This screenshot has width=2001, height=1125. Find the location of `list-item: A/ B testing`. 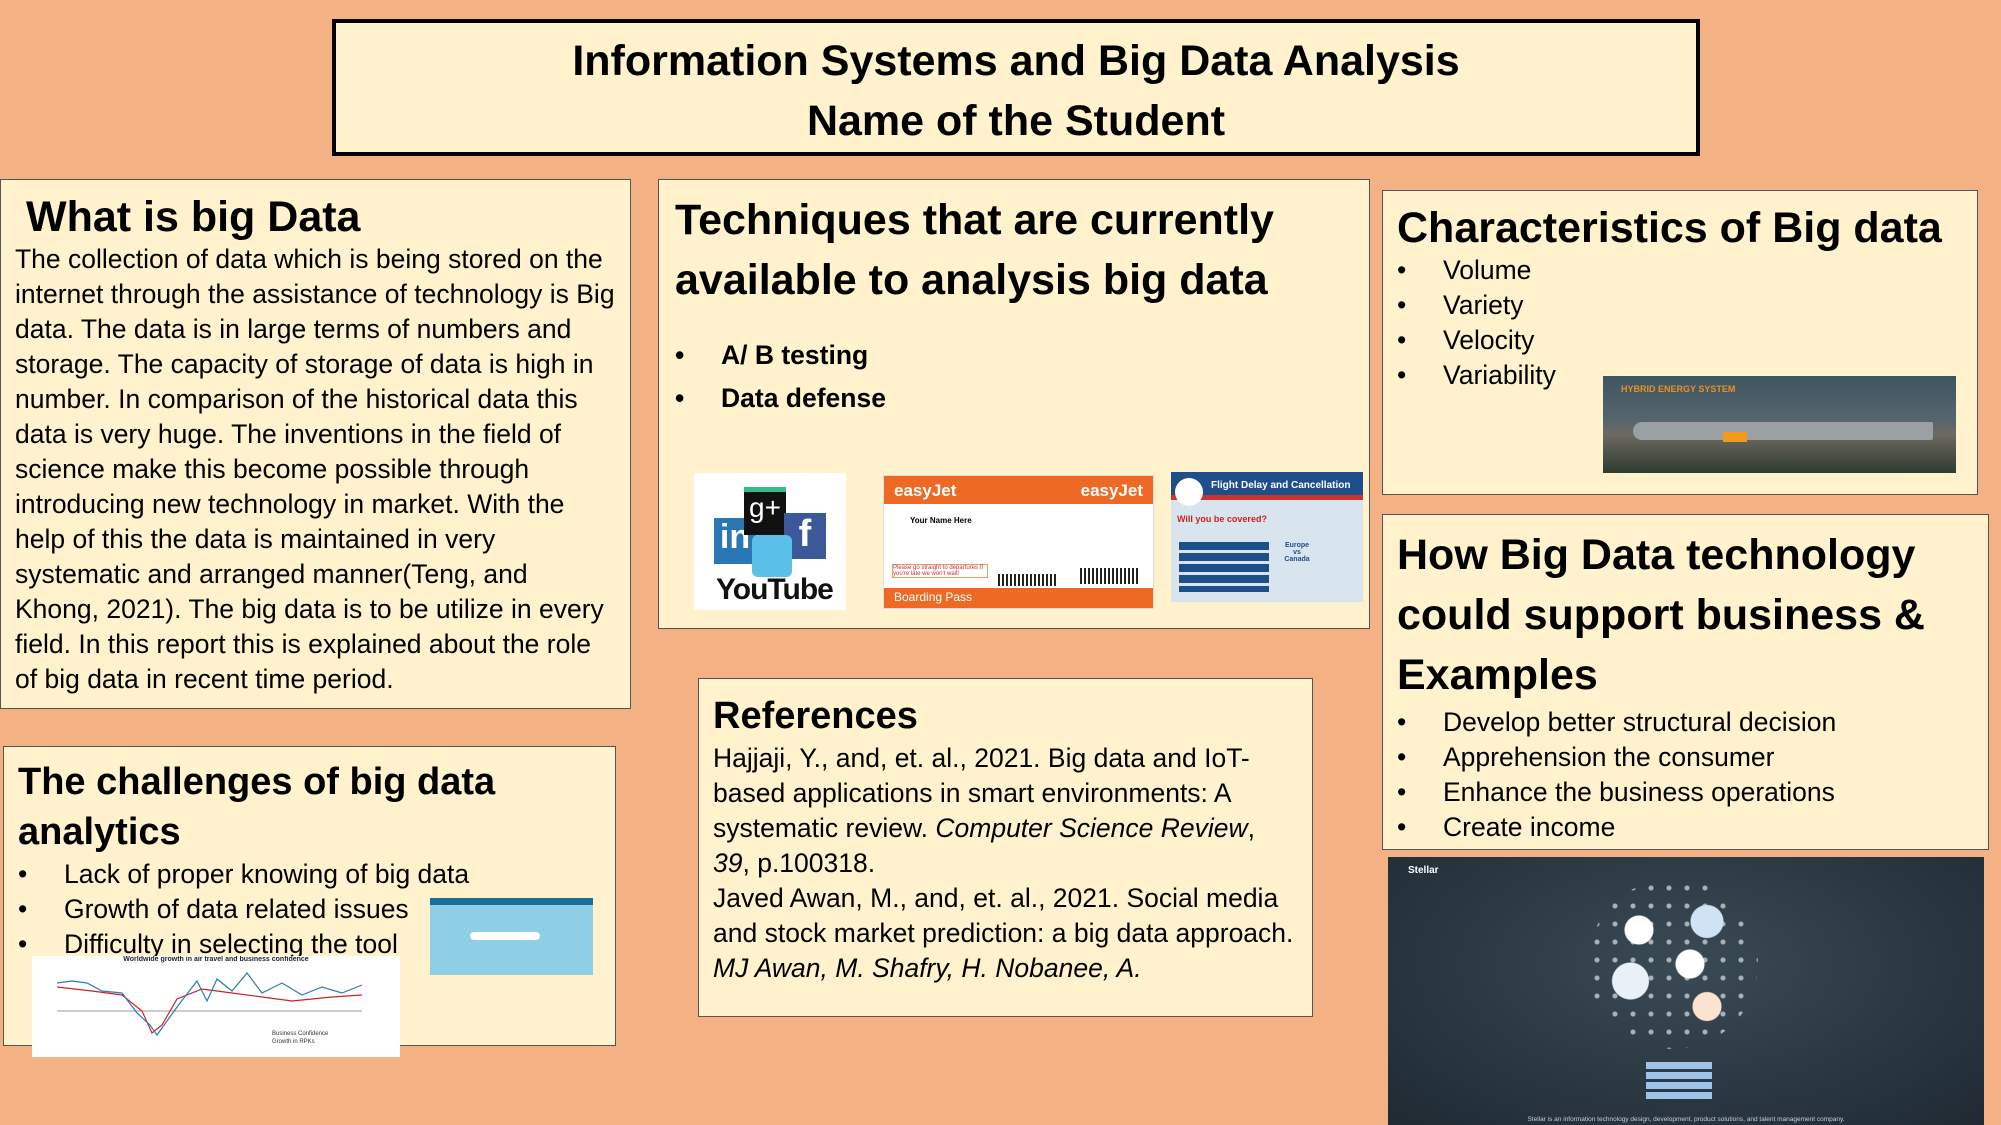

list-item: A/ B testing is located at coordinates (1014, 355).